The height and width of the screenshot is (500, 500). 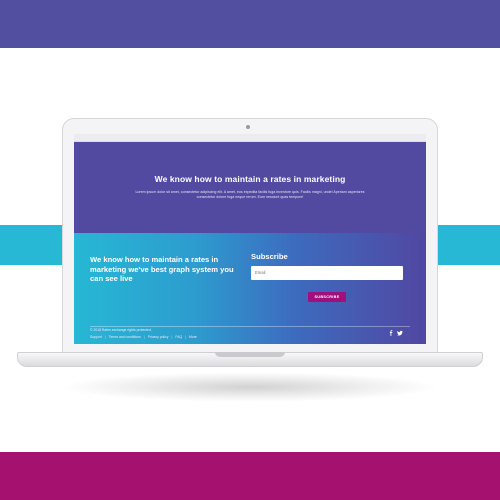 What do you see at coordinates (391, 333) in the screenshot?
I see `facebook-icon` at bounding box center [391, 333].